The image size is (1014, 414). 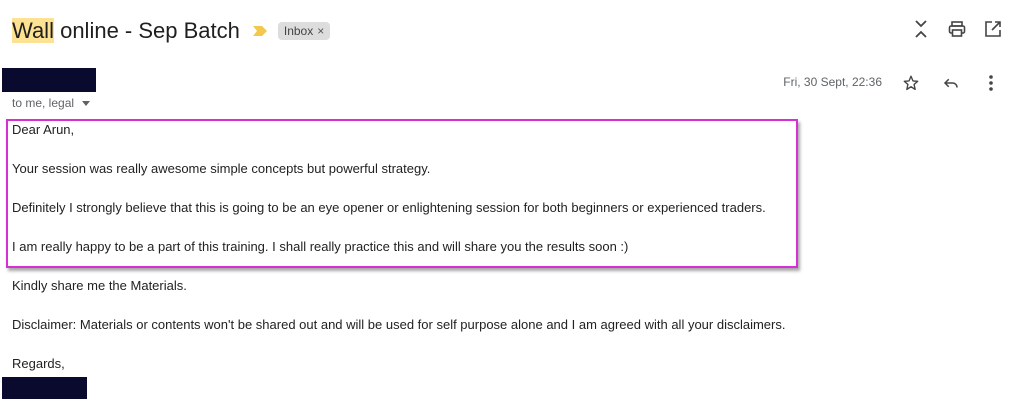 What do you see at coordinates (43, 103) in the screenshot?
I see `recipients-text: to me, legal` at bounding box center [43, 103].